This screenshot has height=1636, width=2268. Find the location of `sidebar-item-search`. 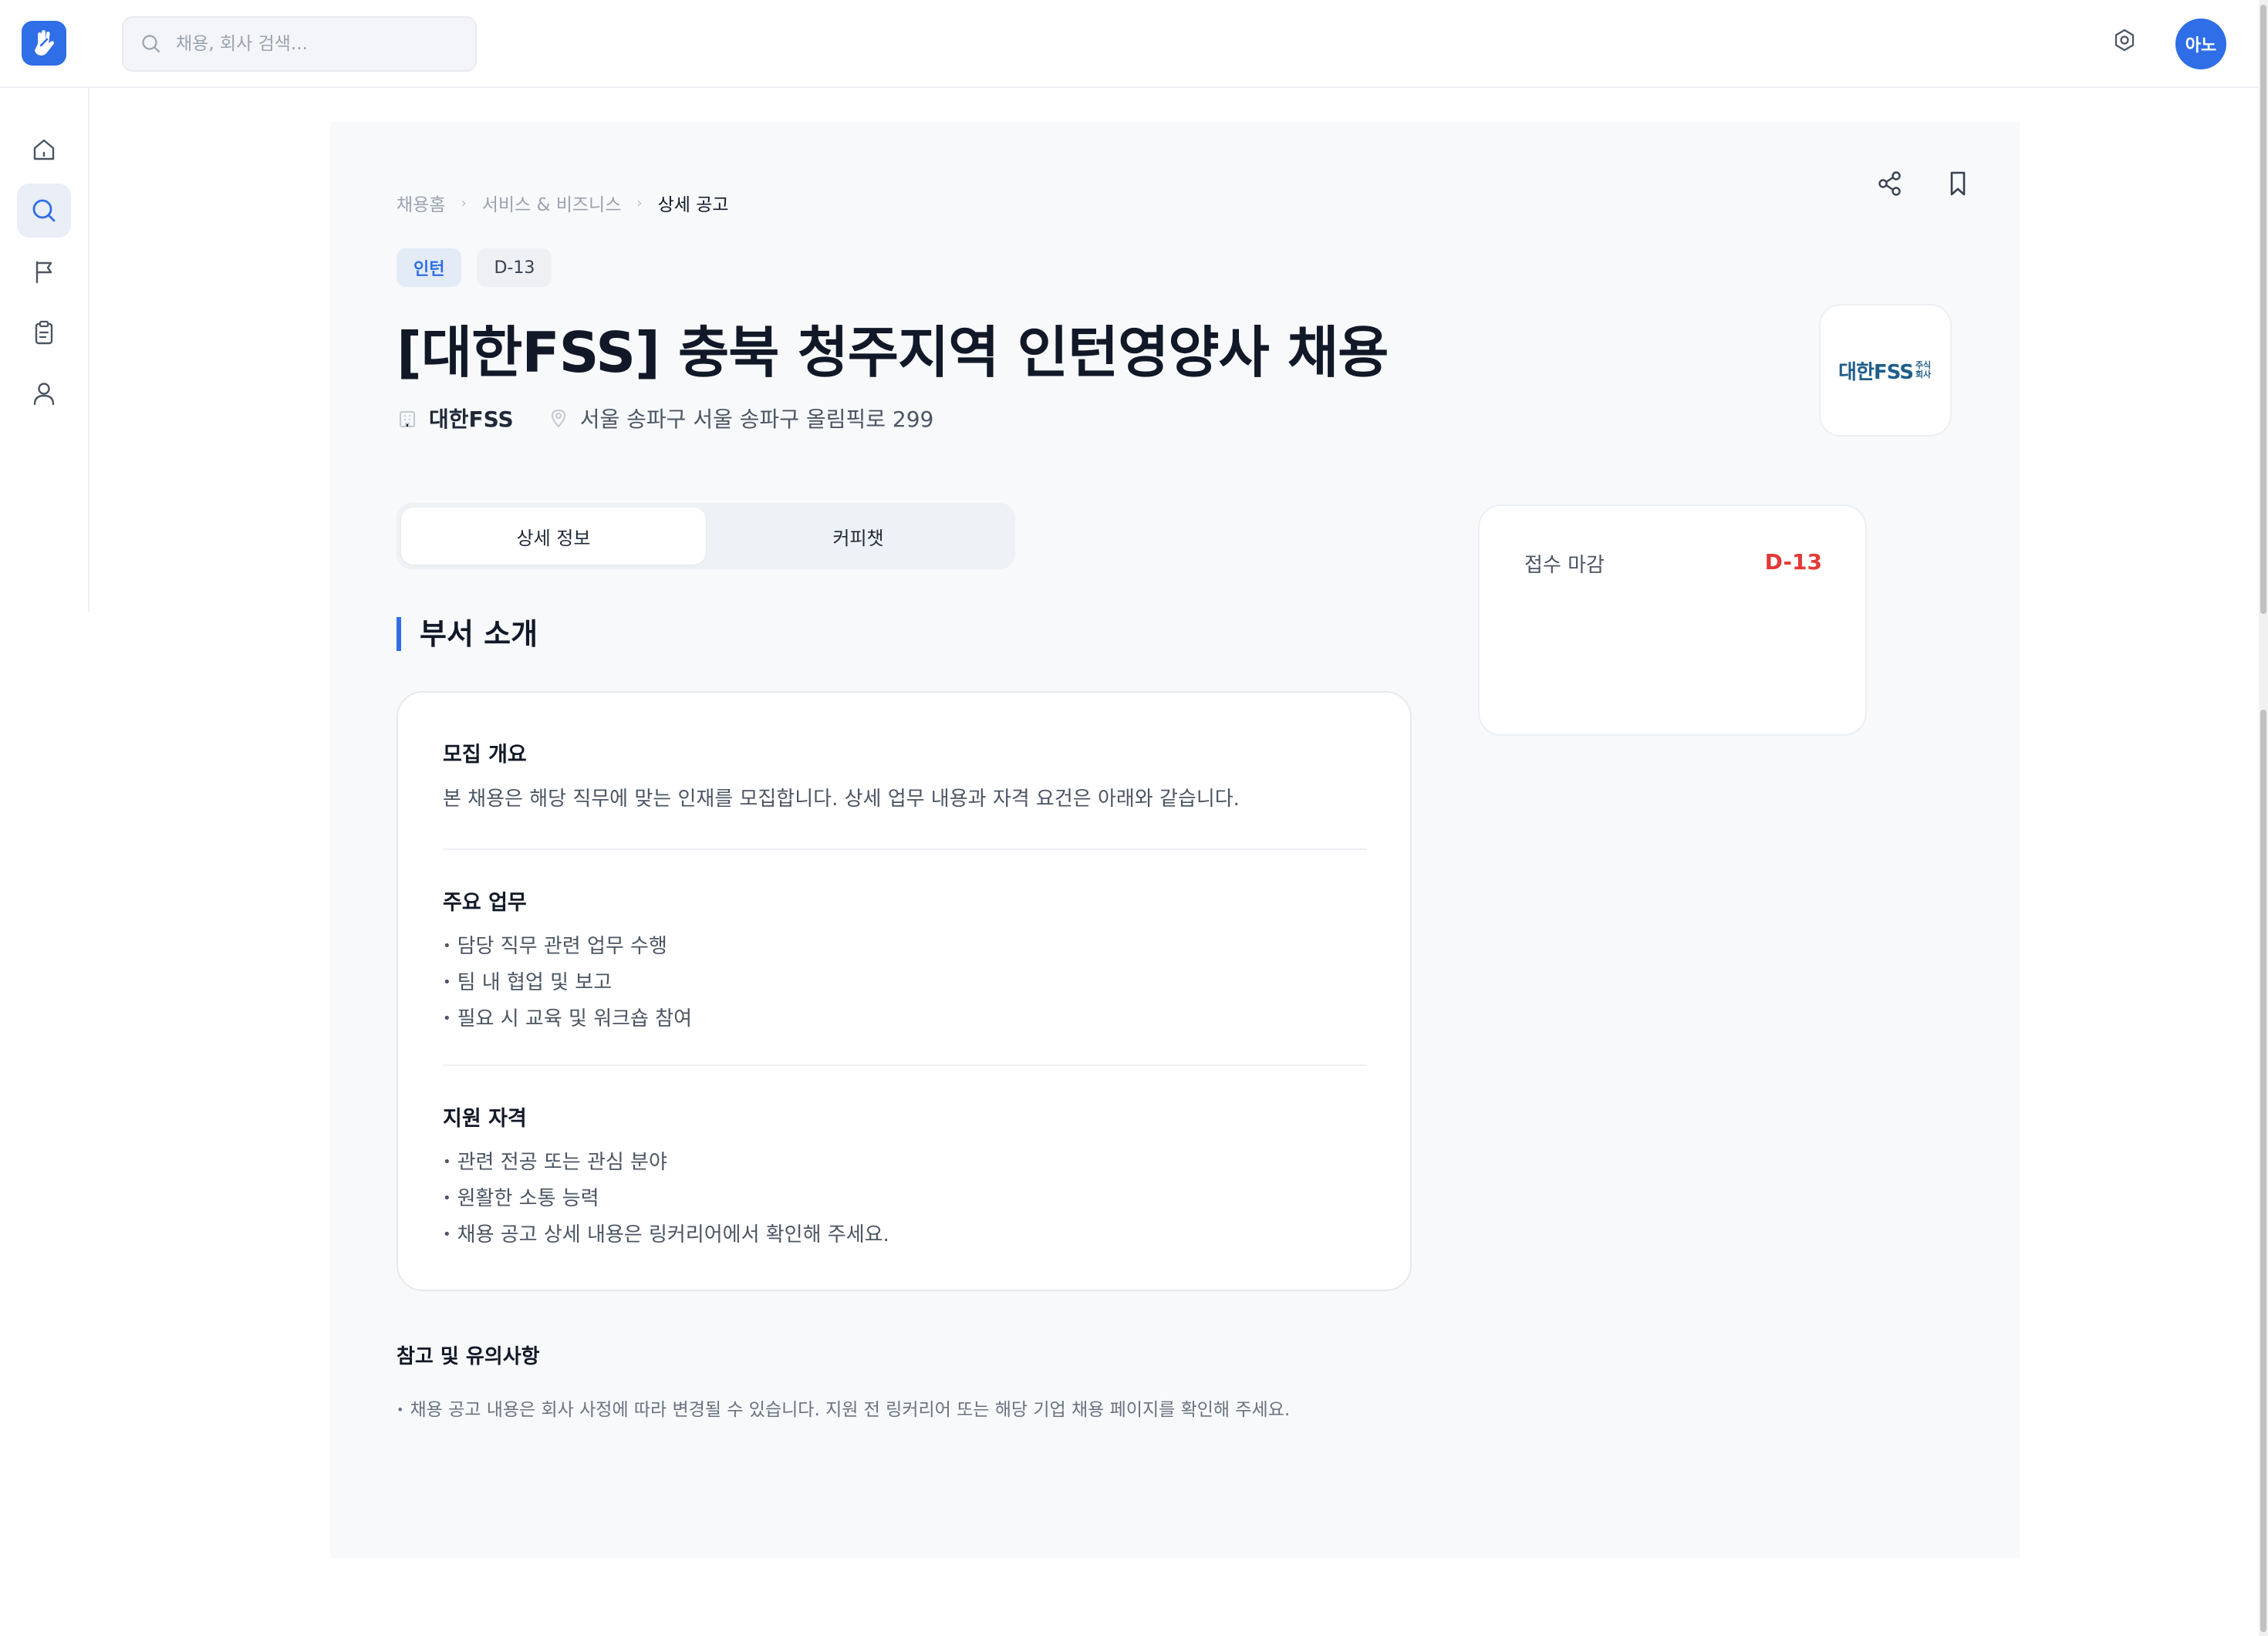

sidebar-item-search is located at coordinates (44, 211).